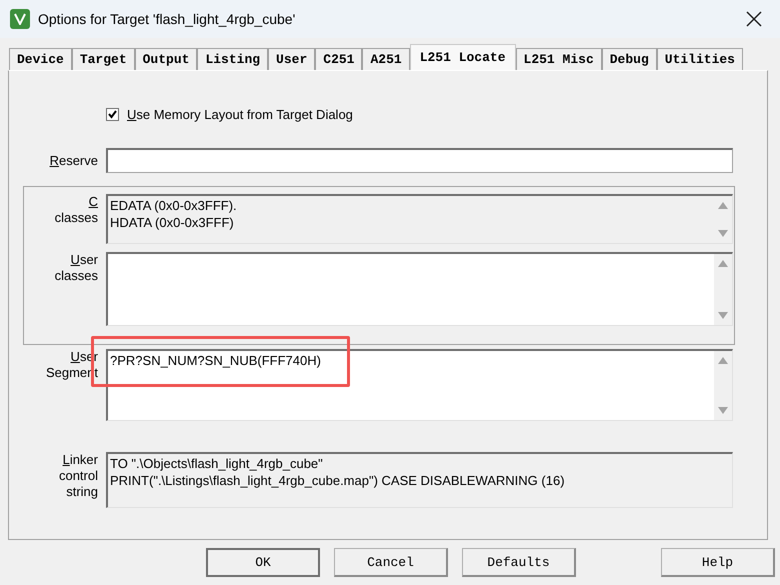  Describe the element at coordinates (240, 114) in the screenshot. I see `checkbox-label: Use Memory Layout from Target Dialog` at that location.